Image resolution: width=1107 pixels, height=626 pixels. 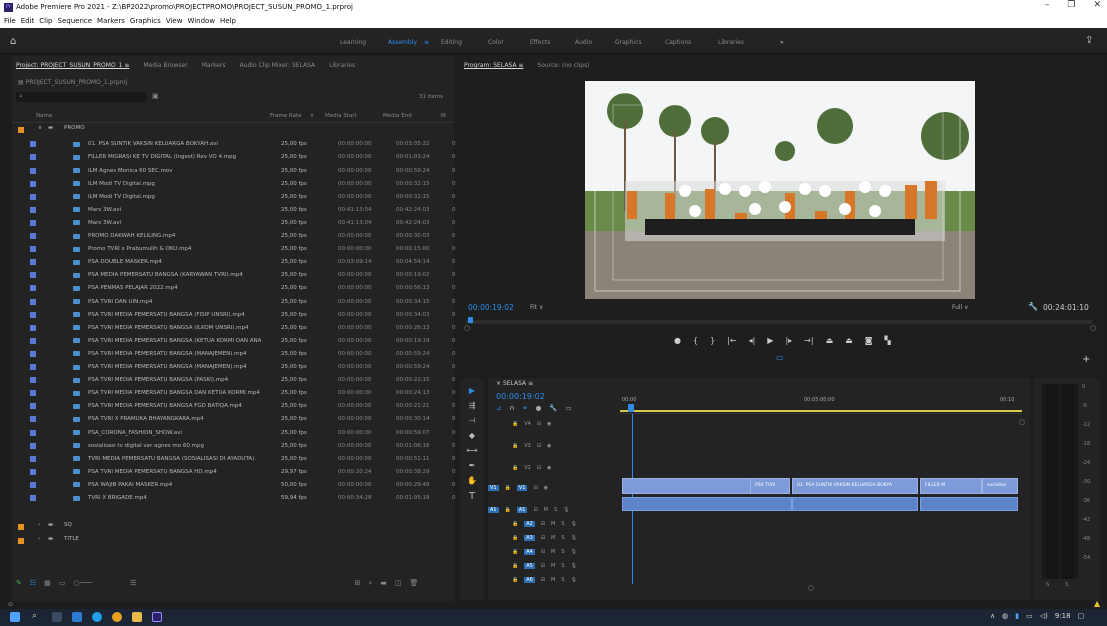 I want to click on video-clip-sosialisasi: sosialisa, so click(x=1000, y=486).